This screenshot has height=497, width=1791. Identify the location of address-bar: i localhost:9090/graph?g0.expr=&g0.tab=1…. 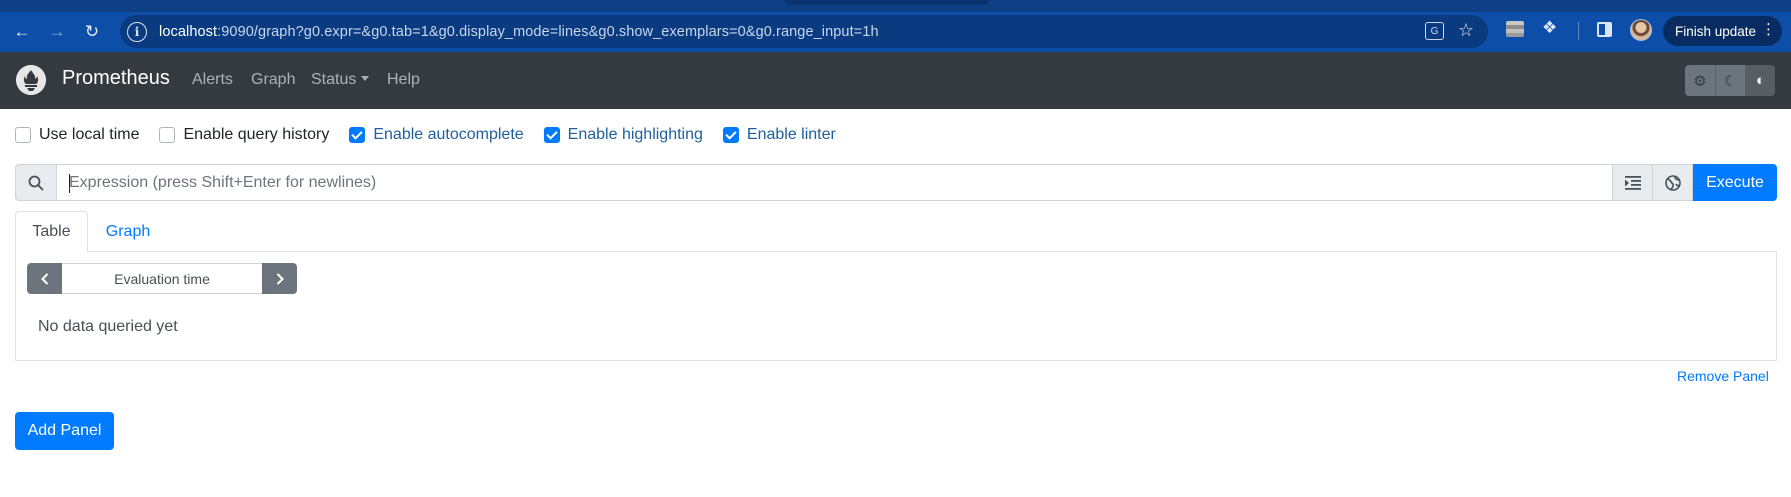
(804, 31).